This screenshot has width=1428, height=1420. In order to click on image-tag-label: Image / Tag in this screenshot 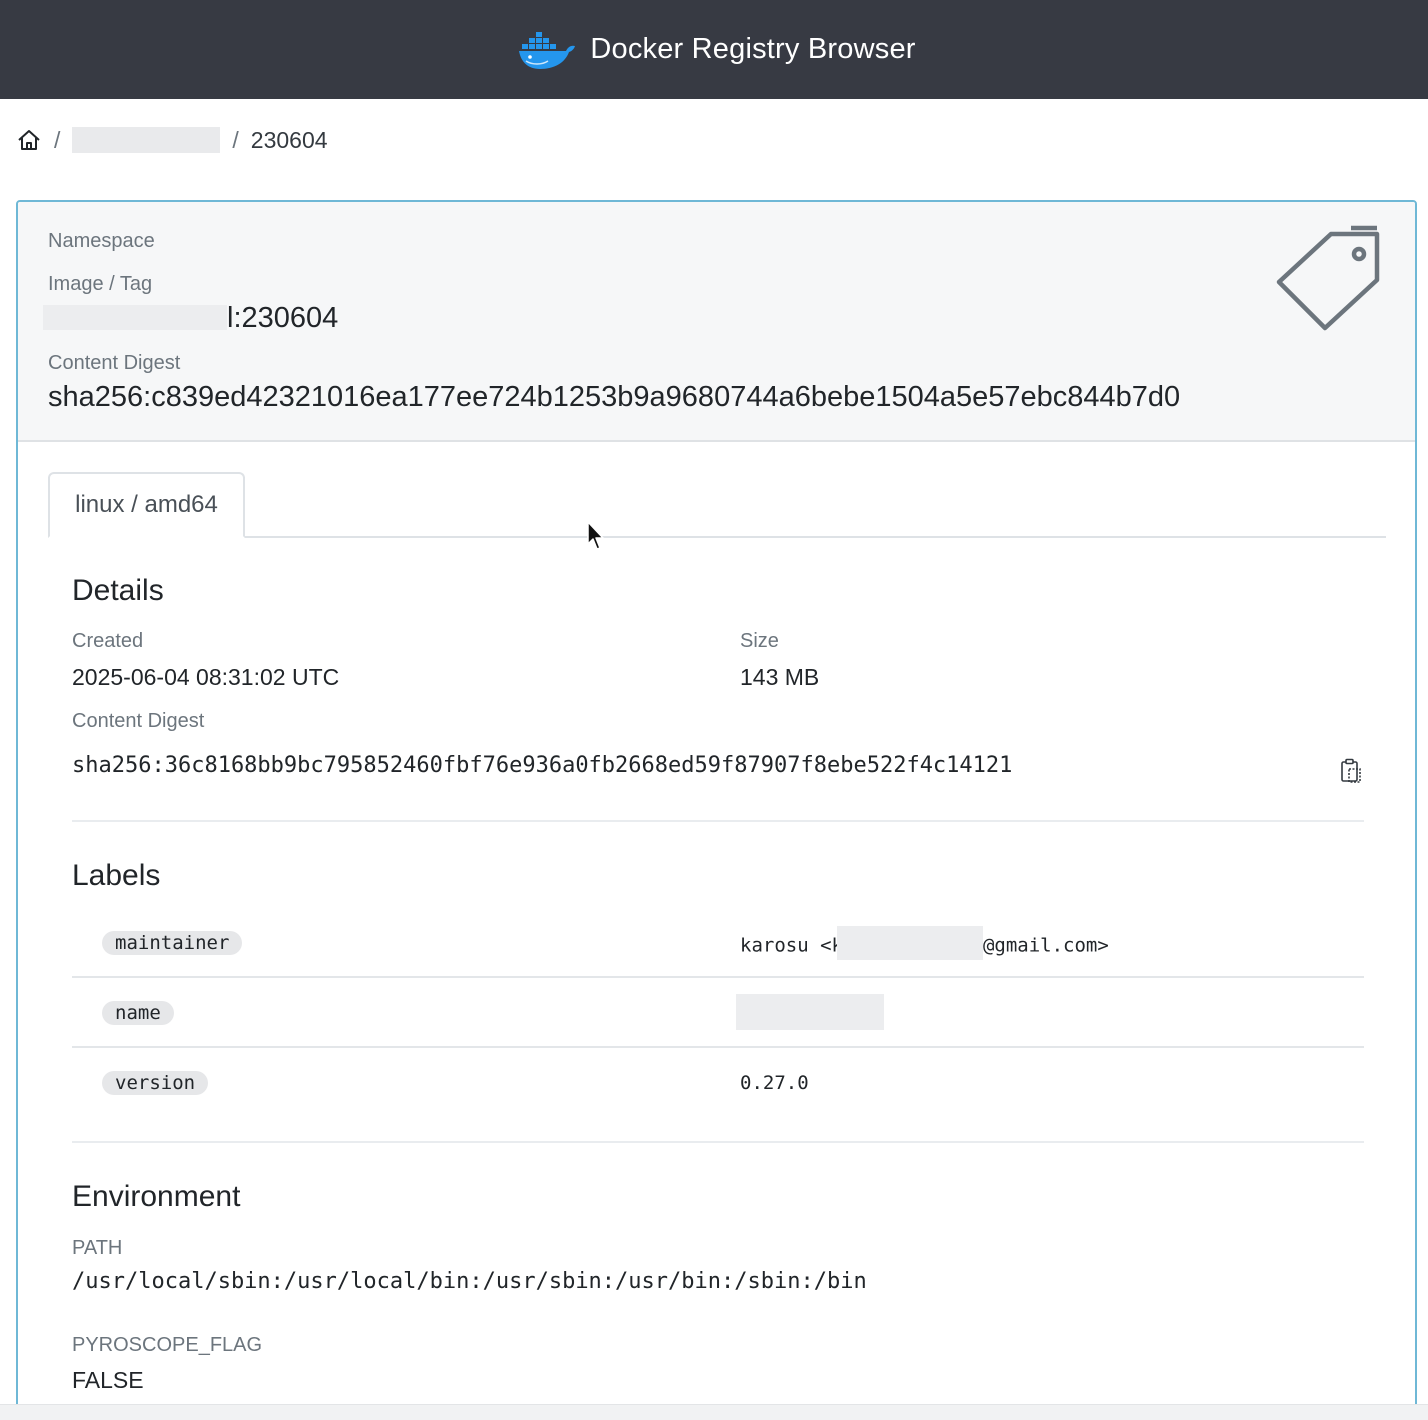, I will do `click(100, 284)`.